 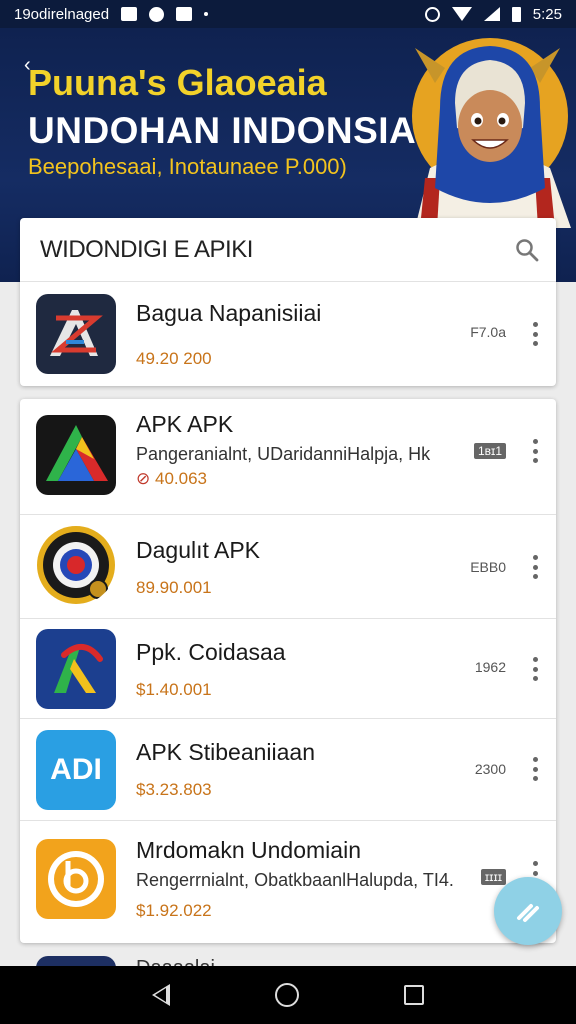 I want to click on app-name: APK Stibeaniiaan, so click(x=226, y=752).